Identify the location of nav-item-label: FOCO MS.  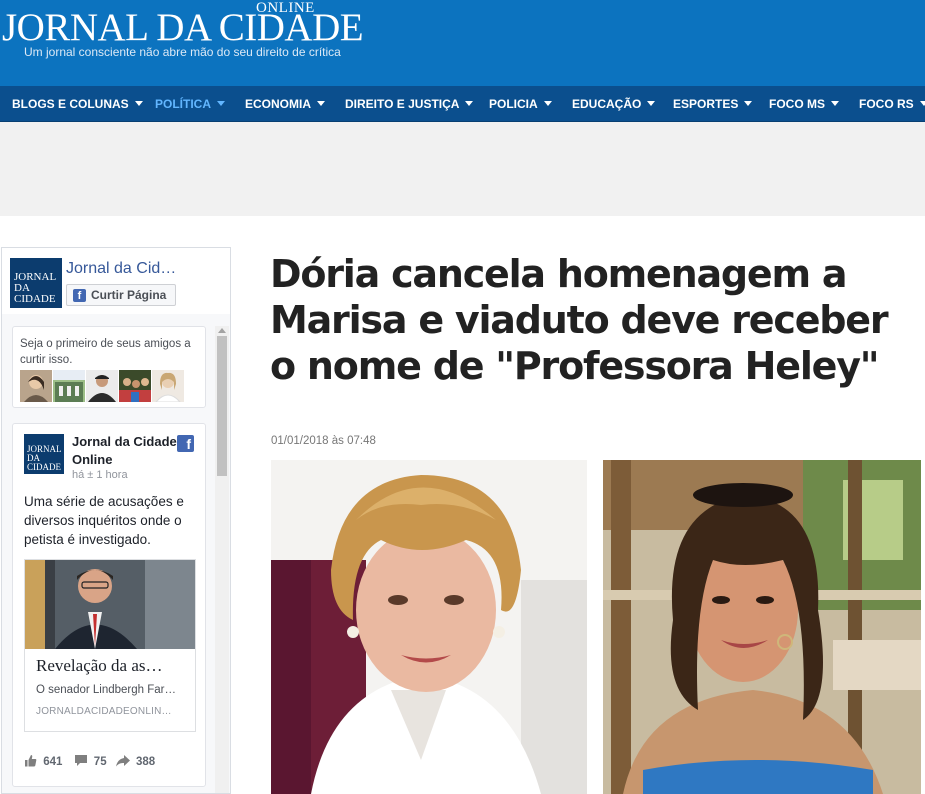
(797, 104).